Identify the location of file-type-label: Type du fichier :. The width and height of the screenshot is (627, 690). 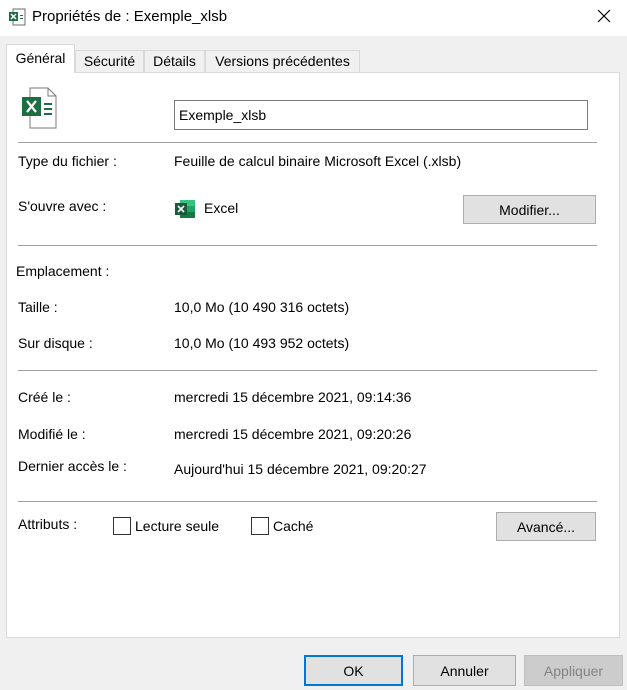
(67, 161).